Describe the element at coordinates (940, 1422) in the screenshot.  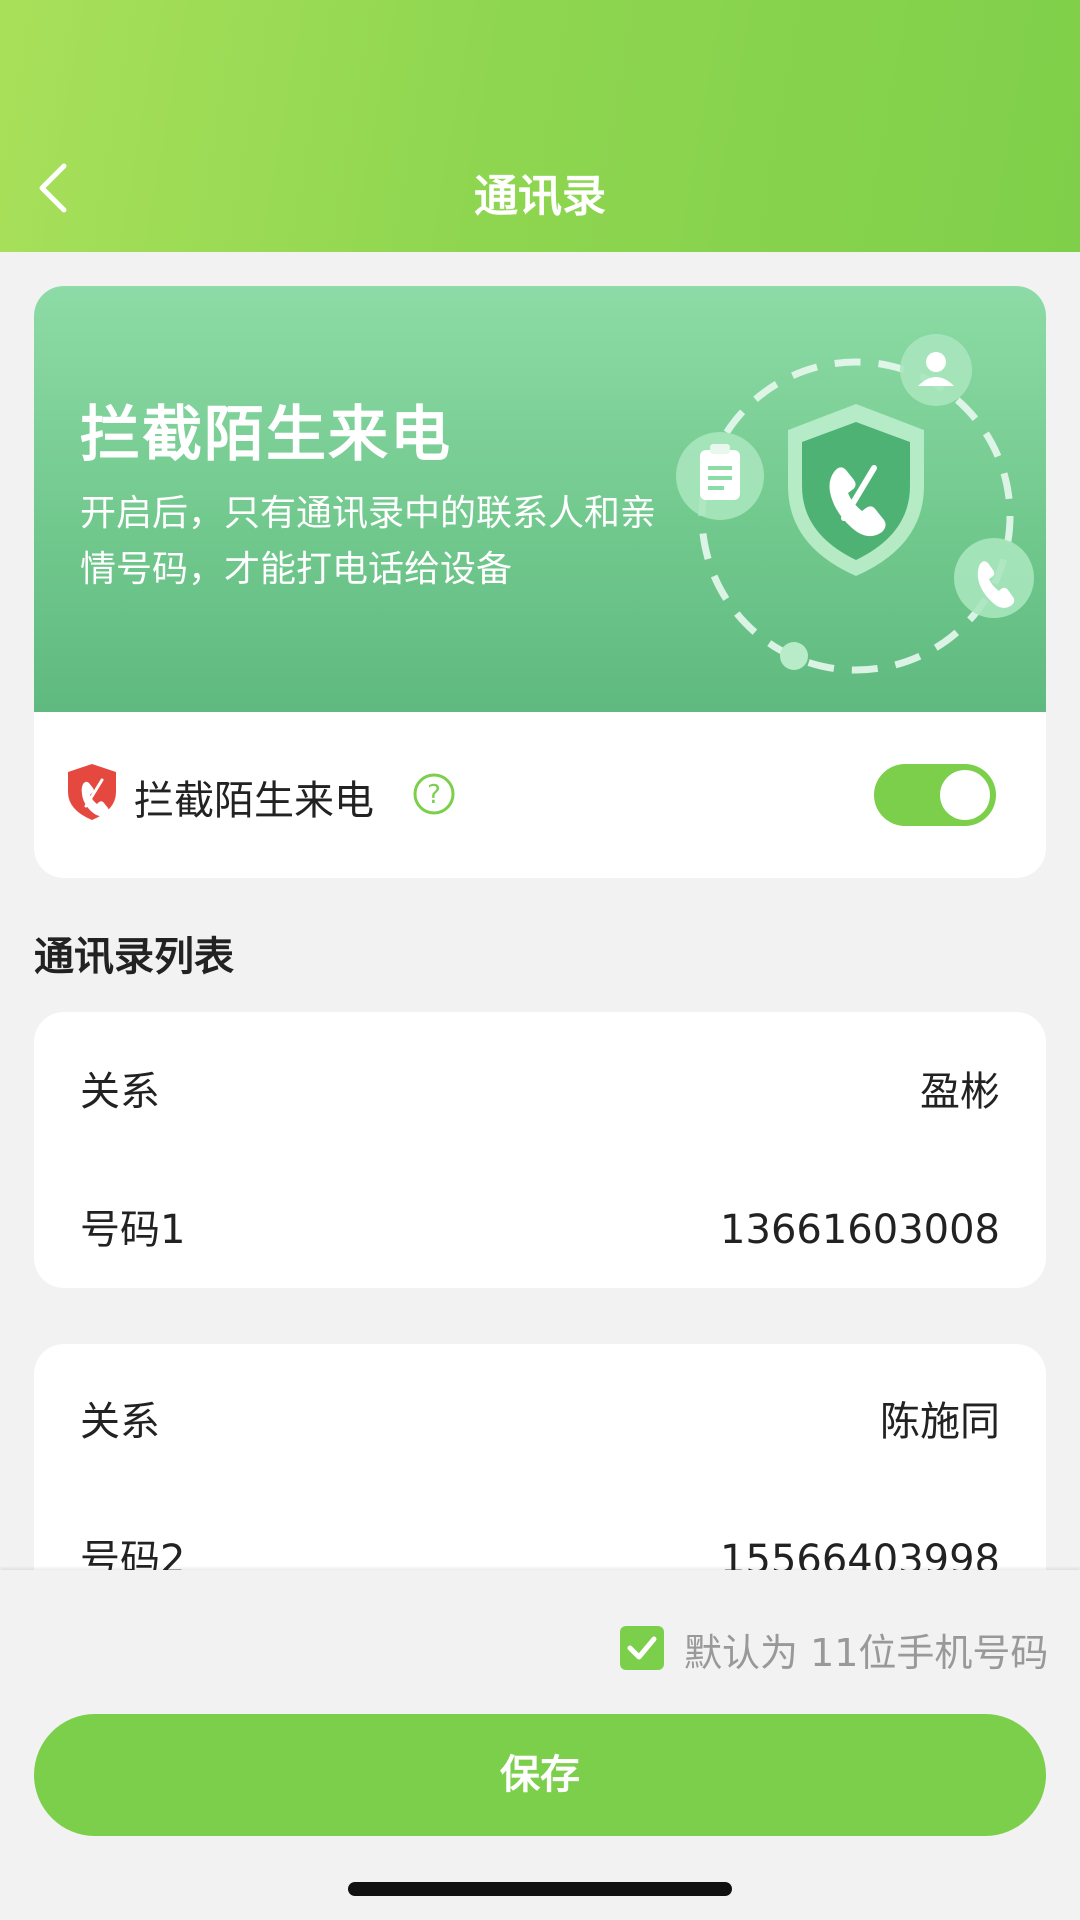
I see `relation-value: 陈施同` at that location.